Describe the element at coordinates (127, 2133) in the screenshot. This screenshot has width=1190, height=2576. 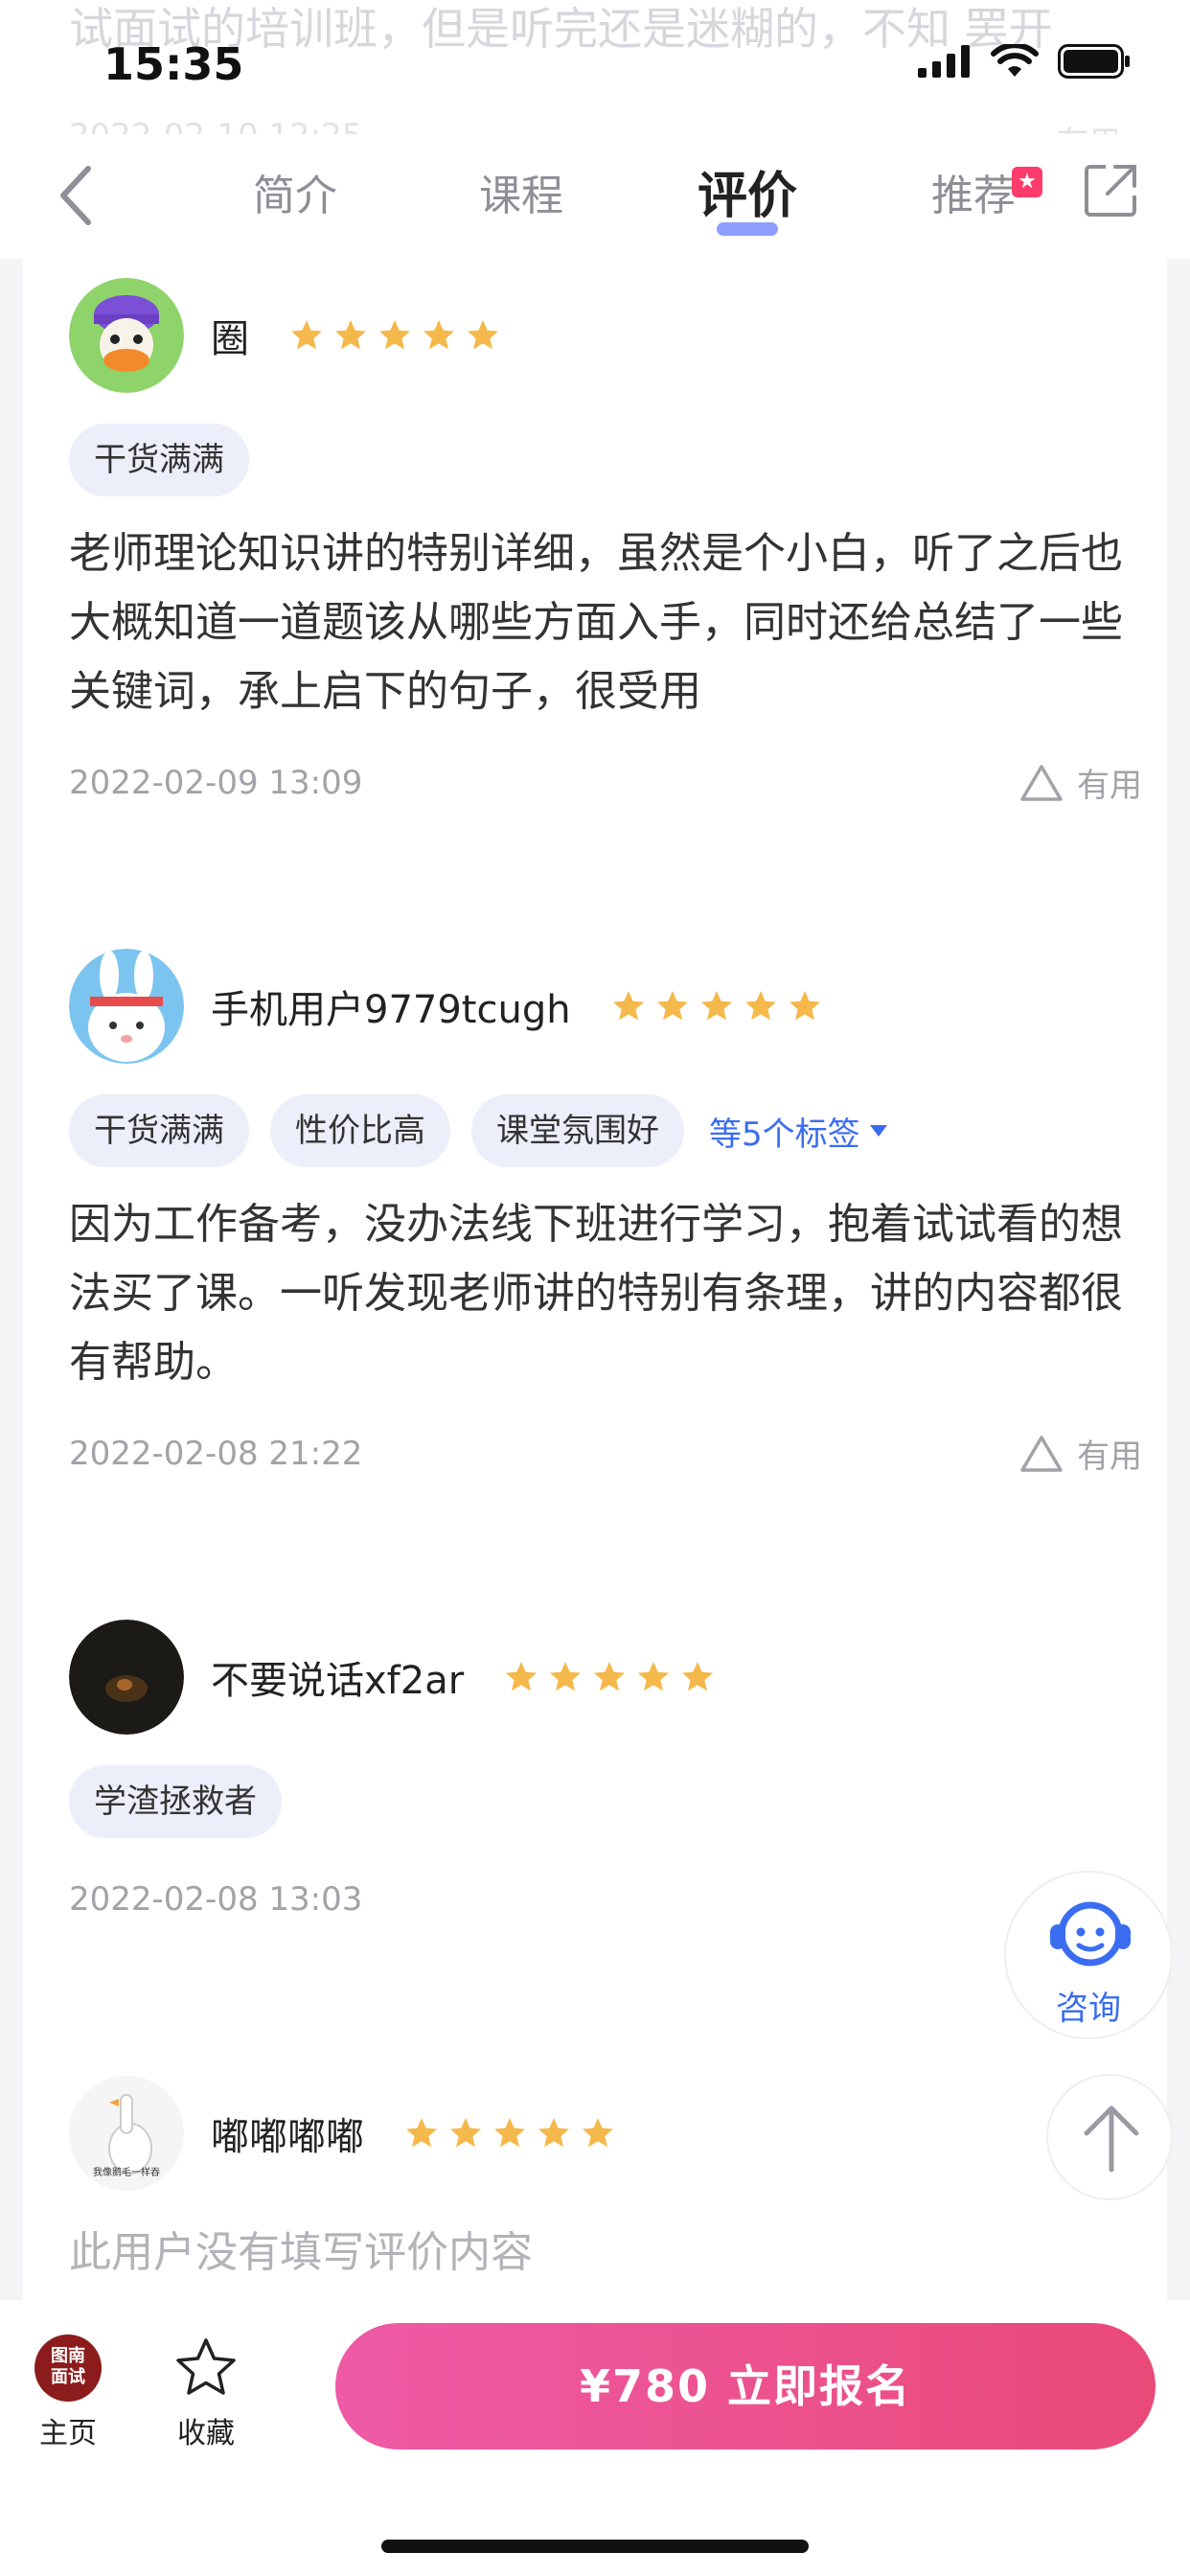
I see `avatar: 我像鹅毛一样吞` at that location.